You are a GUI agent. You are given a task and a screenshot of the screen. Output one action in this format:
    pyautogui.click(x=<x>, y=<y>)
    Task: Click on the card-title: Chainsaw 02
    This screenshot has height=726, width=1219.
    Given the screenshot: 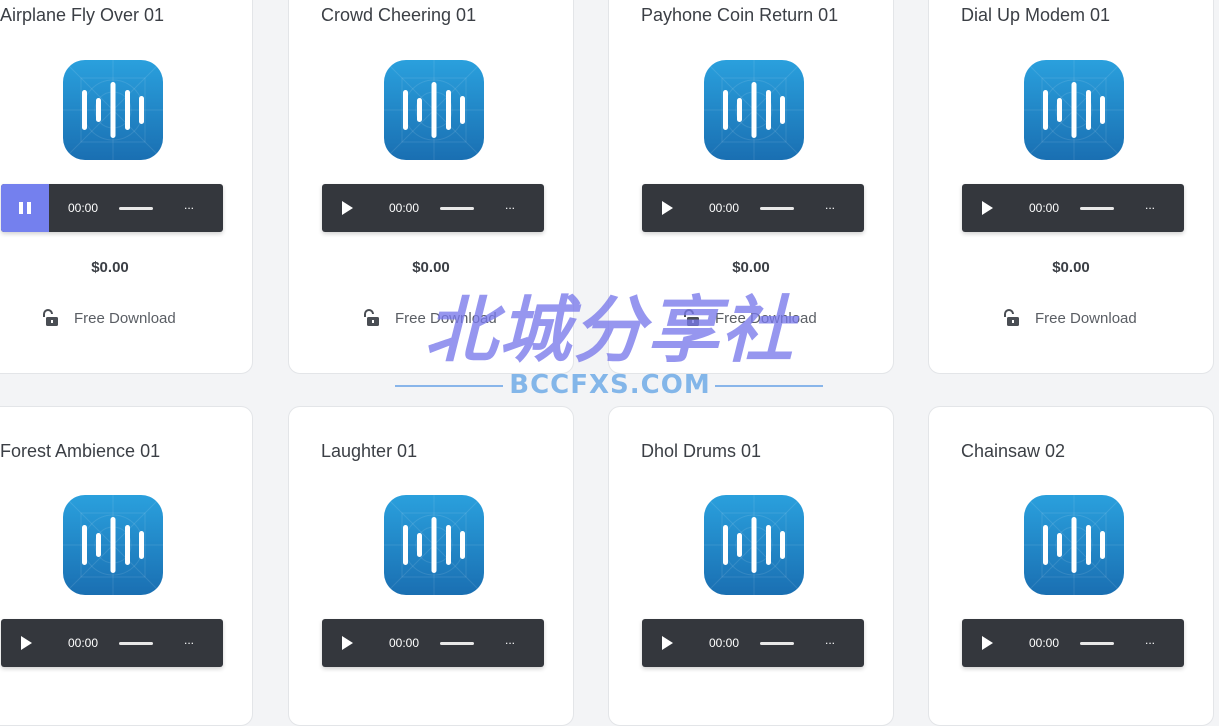 What is the action you would take?
    pyautogui.click(x=1013, y=451)
    